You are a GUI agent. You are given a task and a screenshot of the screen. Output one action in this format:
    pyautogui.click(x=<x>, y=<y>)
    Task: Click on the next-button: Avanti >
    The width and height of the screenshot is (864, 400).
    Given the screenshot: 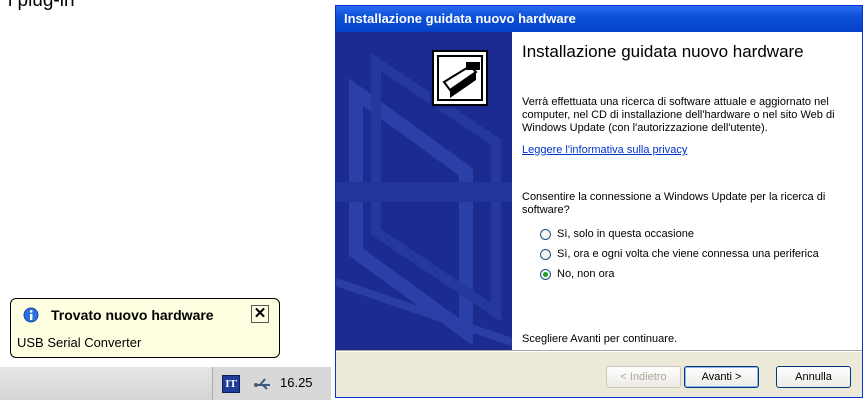 What is the action you would take?
    pyautogui.click(x=721, y=377)
    